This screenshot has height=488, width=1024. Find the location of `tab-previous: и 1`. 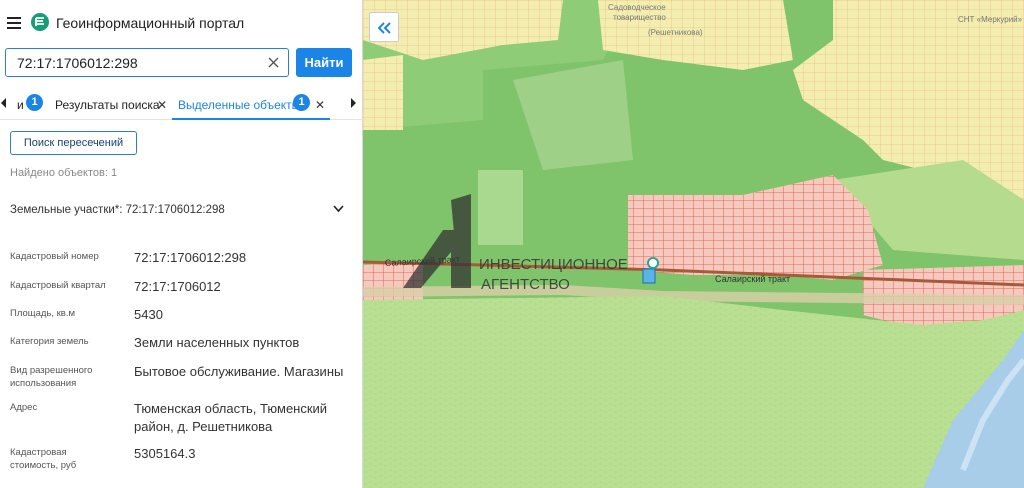

tab-previous: и 1 is located at coordinates (31, 105).